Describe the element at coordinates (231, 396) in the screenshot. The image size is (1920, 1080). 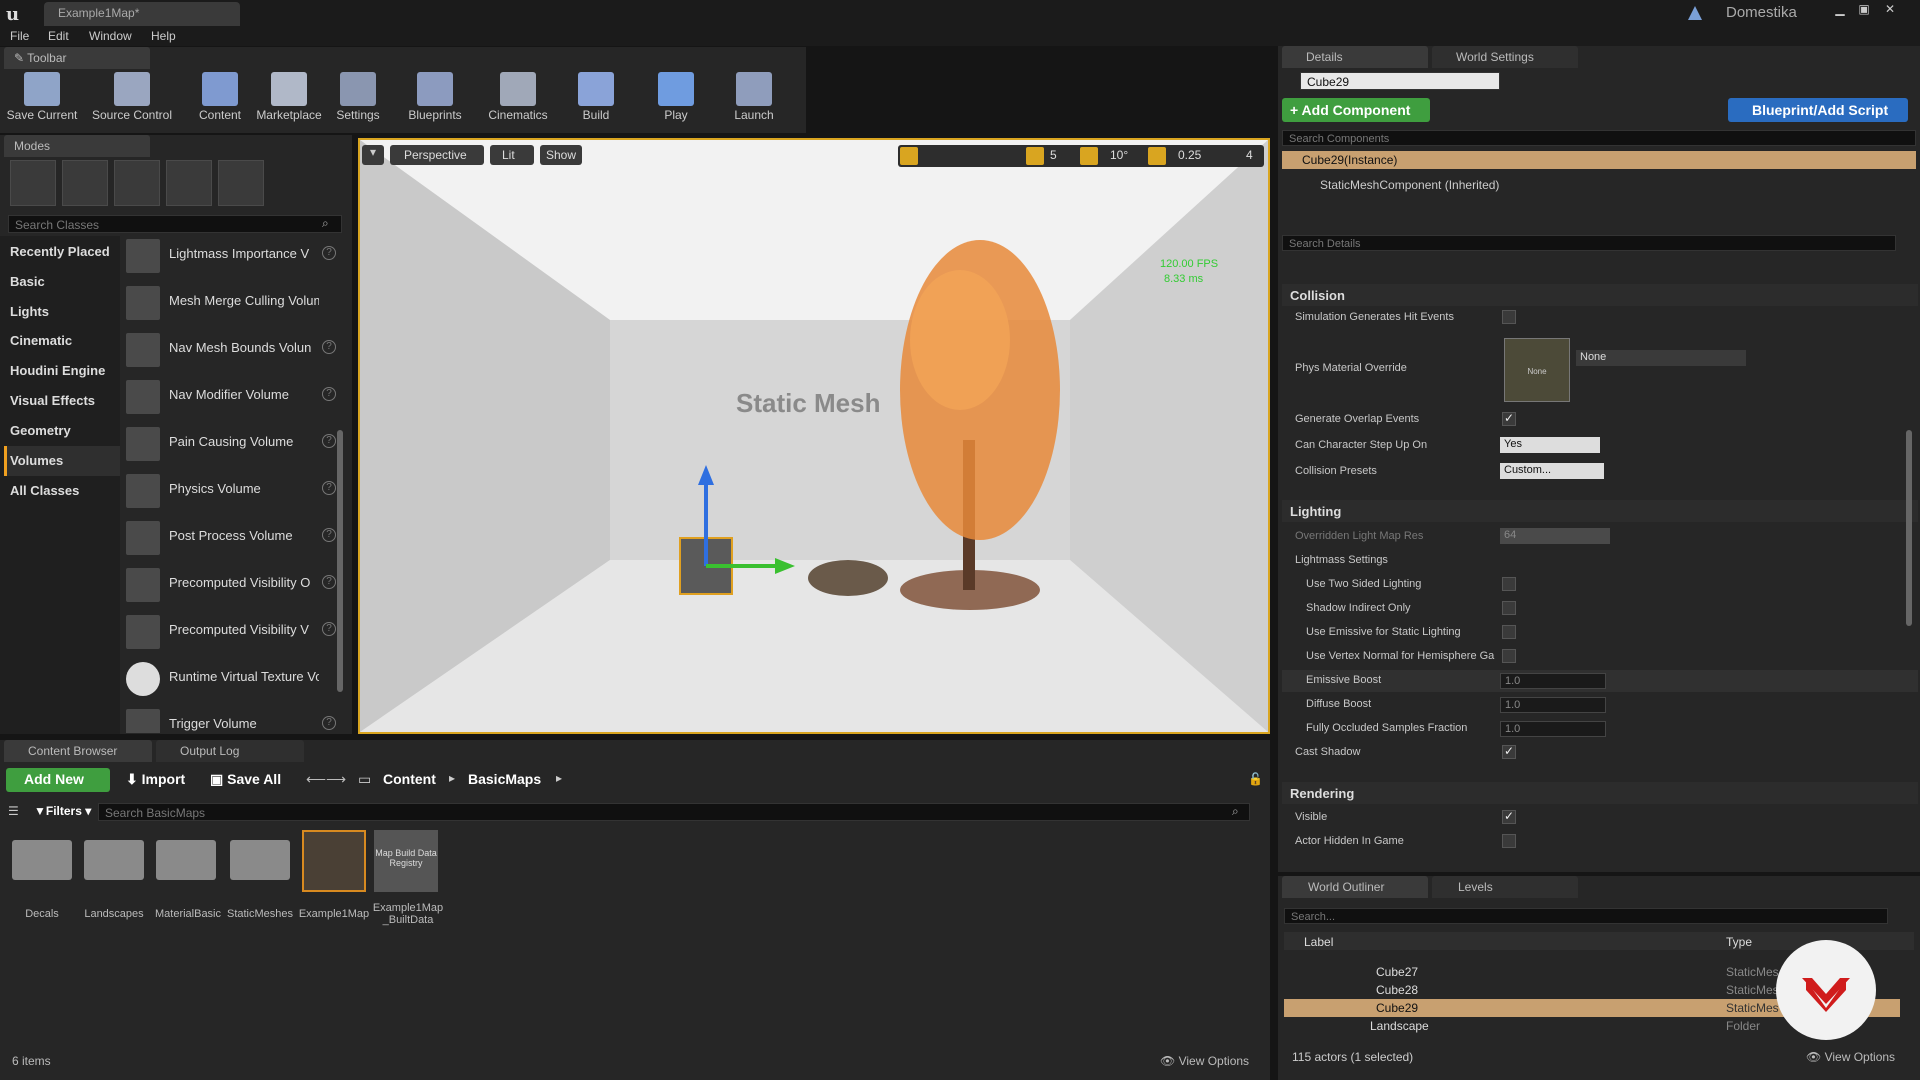
I see `list-item: Nav Modifier Volume?` at that location.